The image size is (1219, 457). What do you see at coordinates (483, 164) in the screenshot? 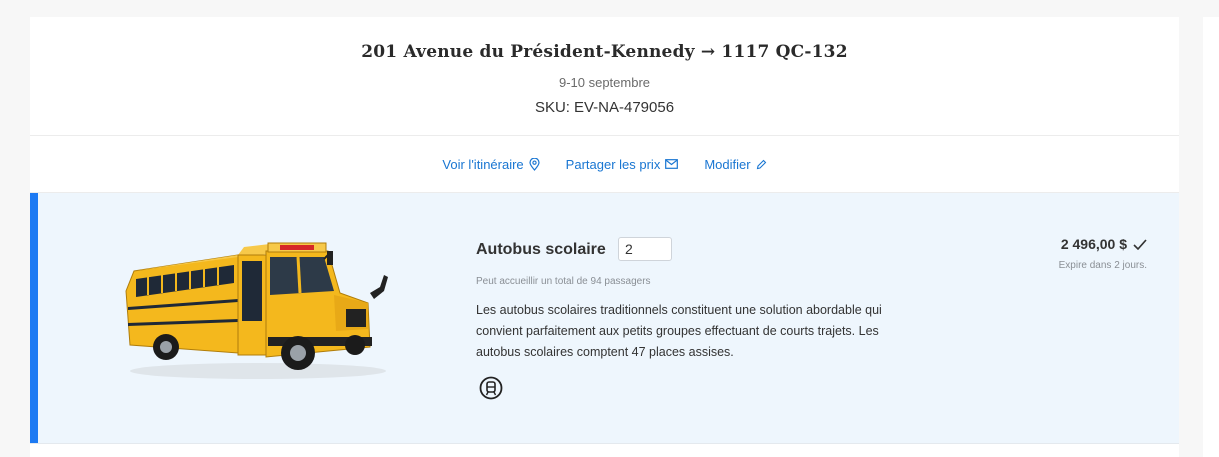
I see `view-itinerary-label: Voir l'itinéraire` at bounding box center [483, 164].